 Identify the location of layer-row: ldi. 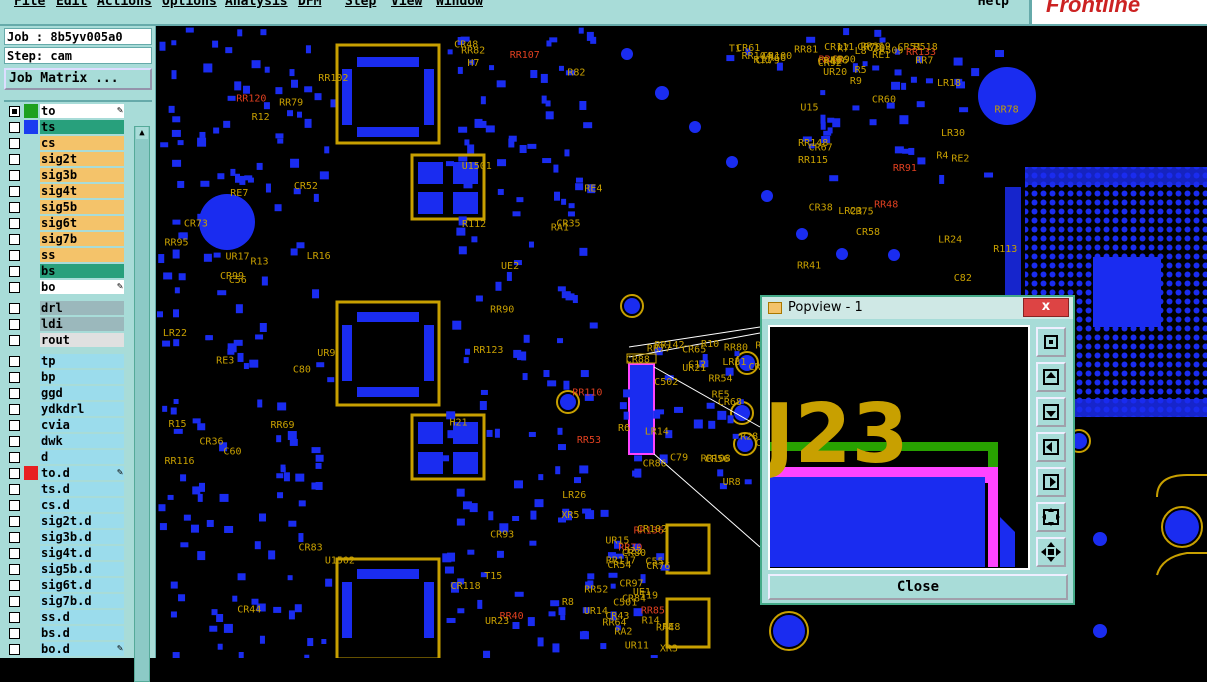
(65, 324).